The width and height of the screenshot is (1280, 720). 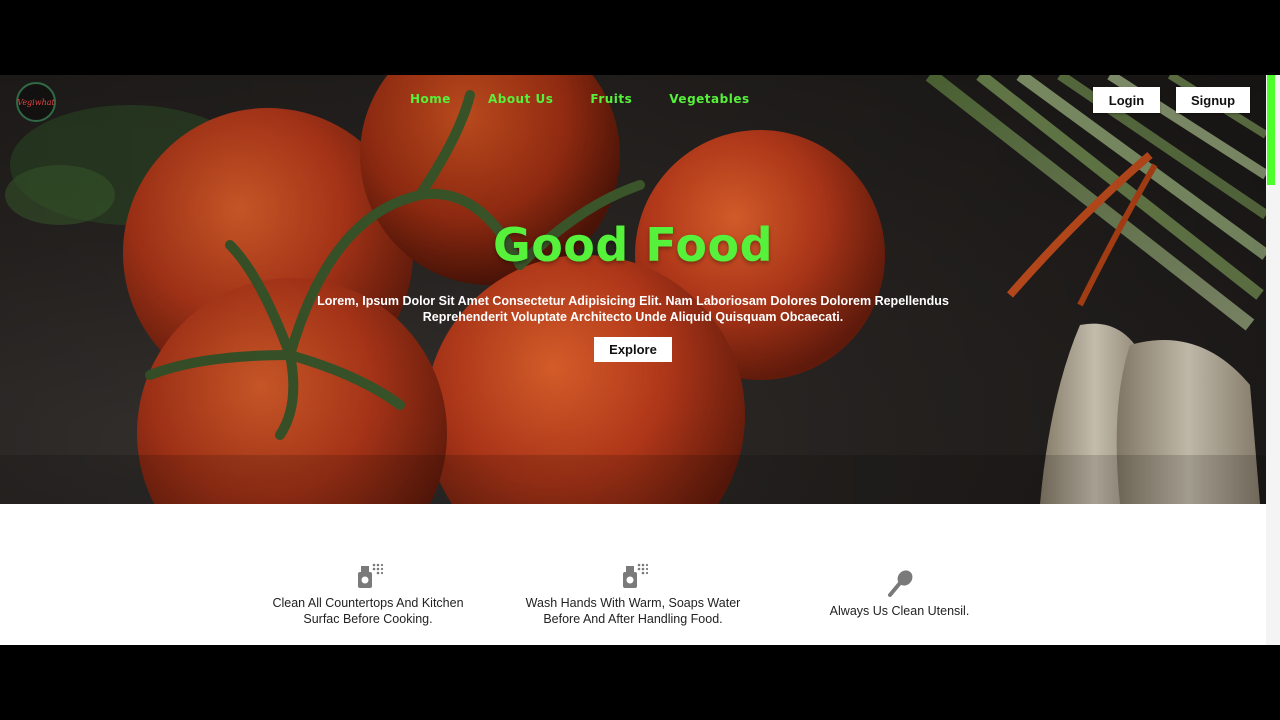 What do you see at coordinates (1271, 130) in the screenshot?
I see `scrollbar-thumb` at bounding box center [1271, 130].